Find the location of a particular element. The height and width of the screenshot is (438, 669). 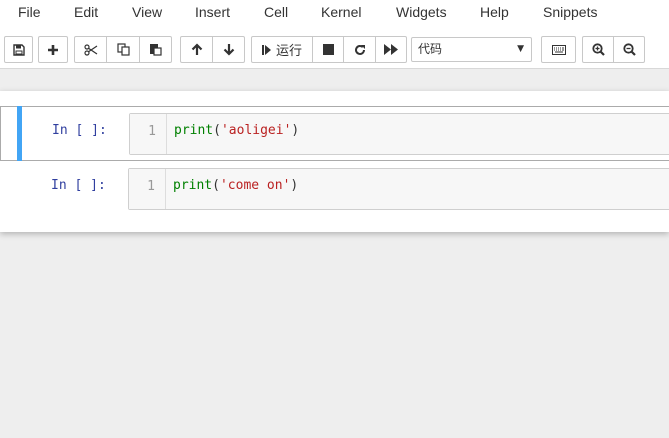

fast-forward-icon is located at coordinates (391, 49).